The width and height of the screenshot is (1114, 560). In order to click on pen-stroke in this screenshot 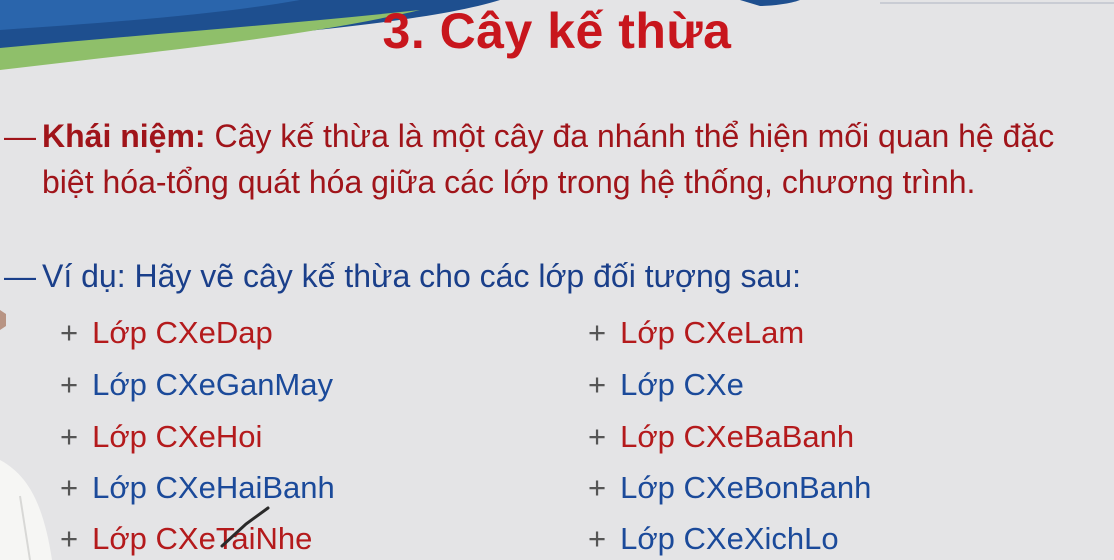, I will do `click(245, 527)`.